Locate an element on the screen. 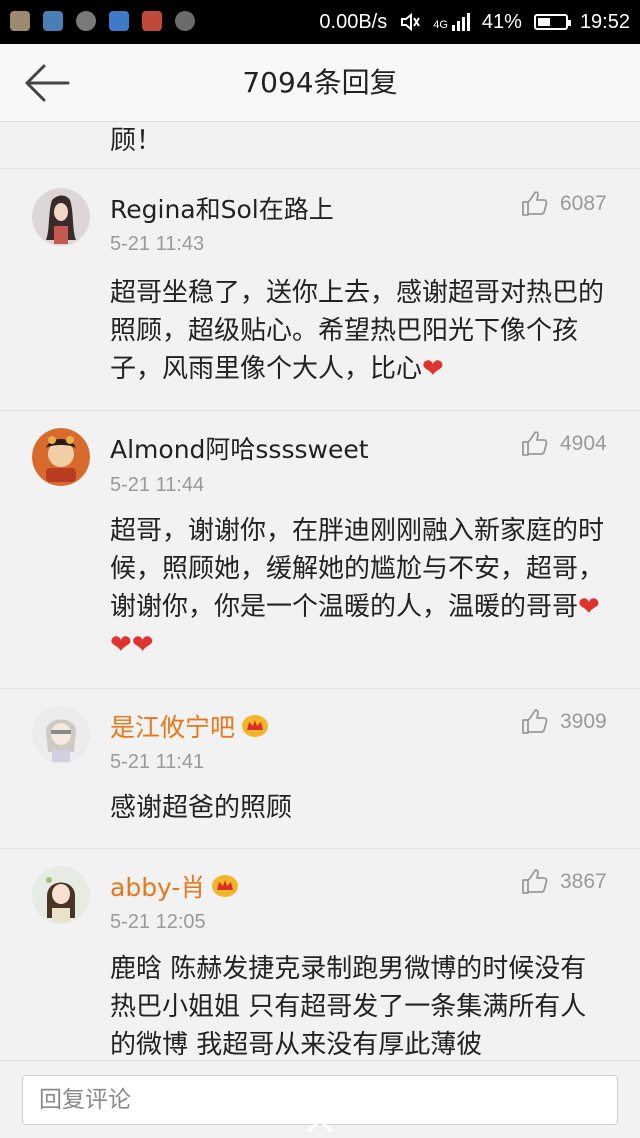  status-bar: 0.00B/s 4G 41% 19:52 is located at coordinates (320, 22).